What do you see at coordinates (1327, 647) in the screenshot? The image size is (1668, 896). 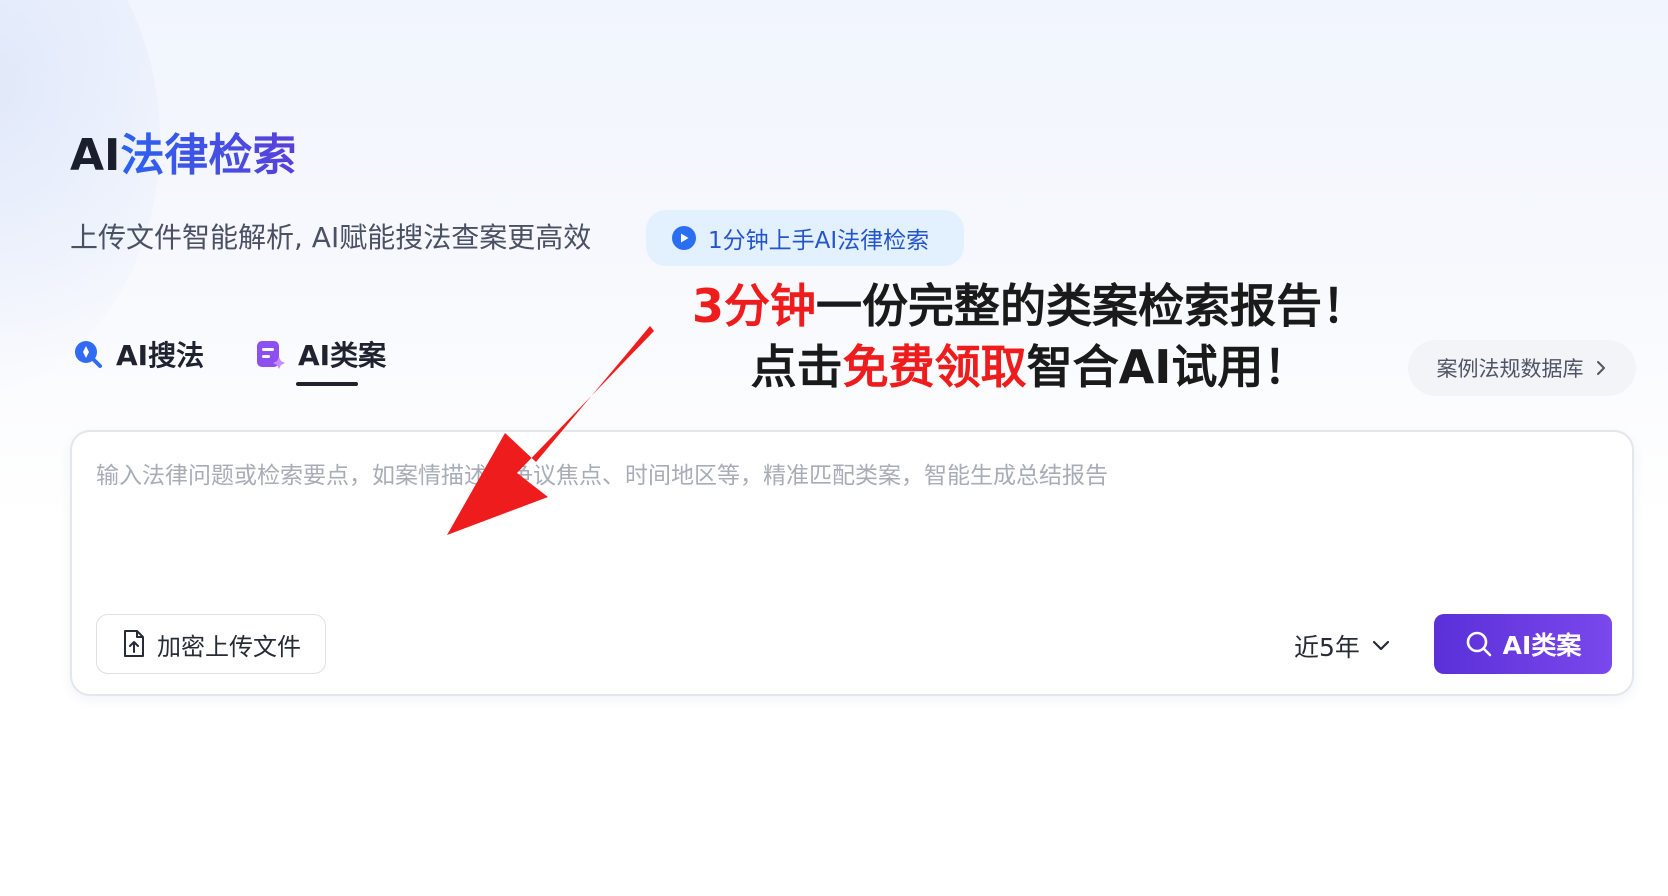 I see `time-range-value: 近5年` at bounding box center [1327, 647].